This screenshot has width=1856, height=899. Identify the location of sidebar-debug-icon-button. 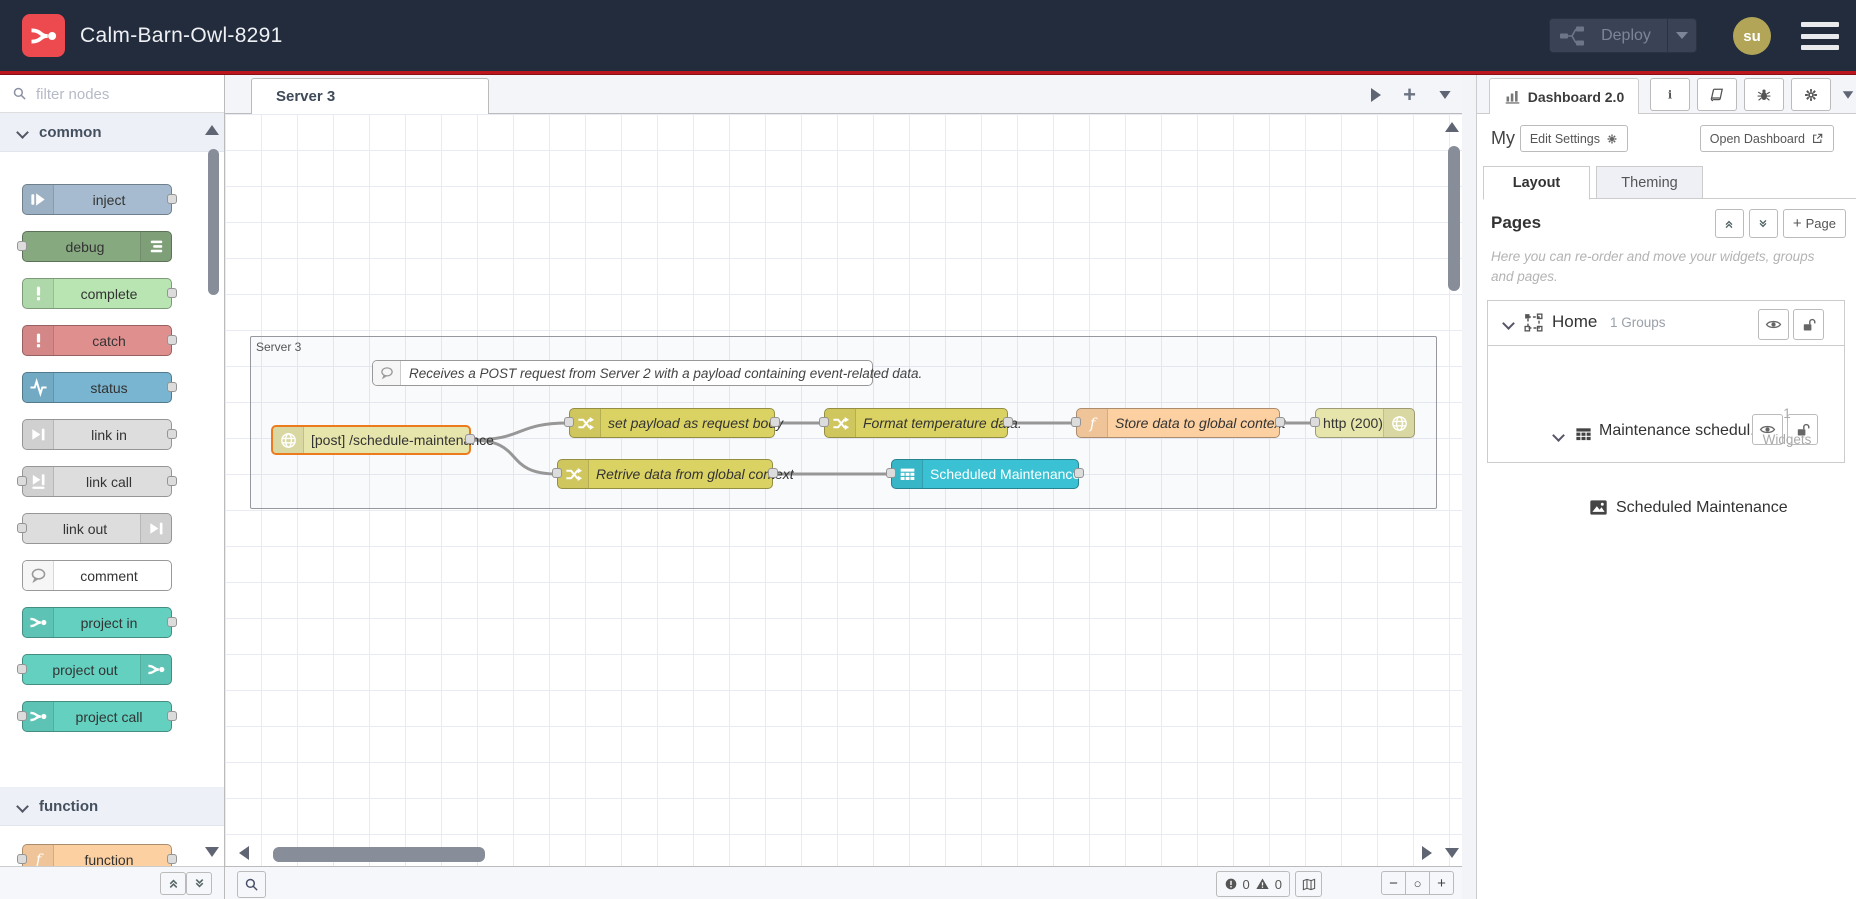
(1764, 94).